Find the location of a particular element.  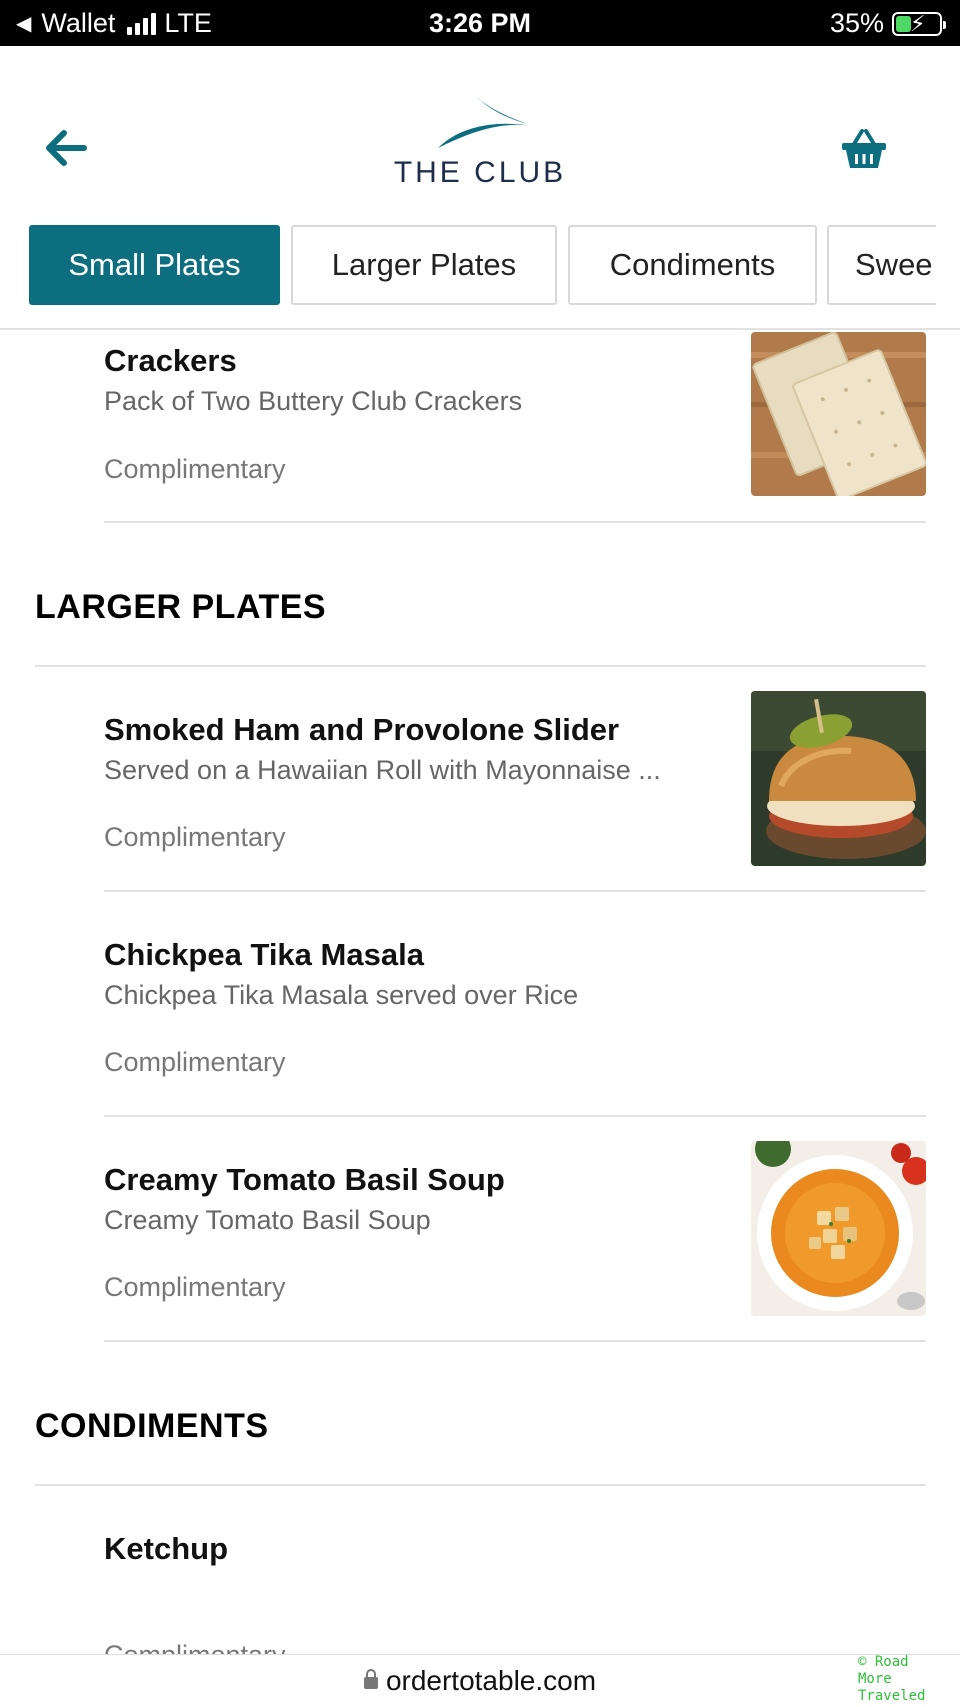

basket-icon is located at coordinates (864, 149).